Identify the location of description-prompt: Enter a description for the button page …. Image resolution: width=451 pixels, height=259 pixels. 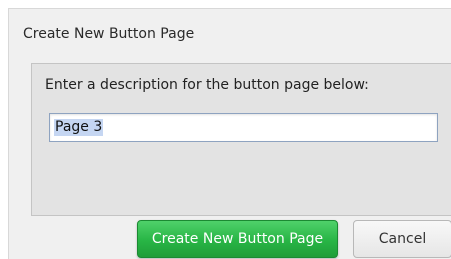
(207, 85).